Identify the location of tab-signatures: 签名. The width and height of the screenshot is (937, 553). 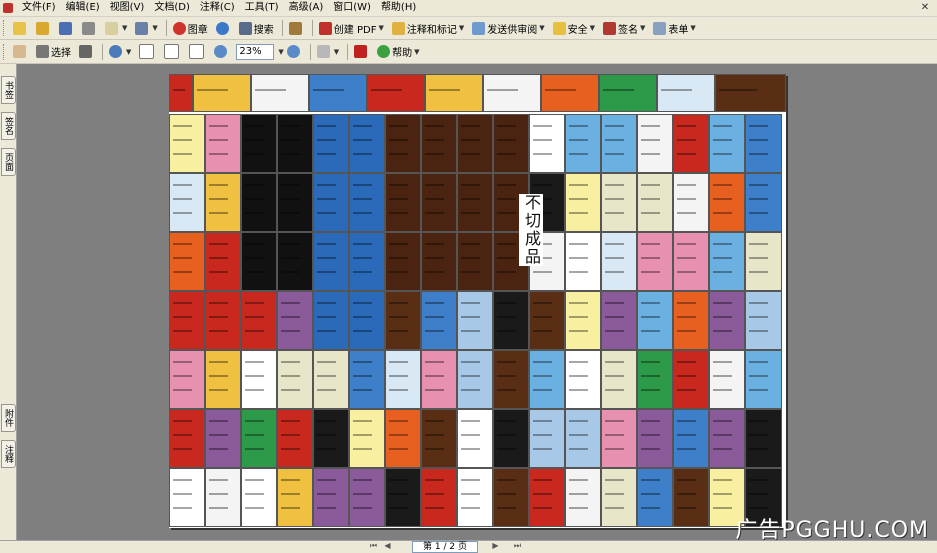
(8, 126).